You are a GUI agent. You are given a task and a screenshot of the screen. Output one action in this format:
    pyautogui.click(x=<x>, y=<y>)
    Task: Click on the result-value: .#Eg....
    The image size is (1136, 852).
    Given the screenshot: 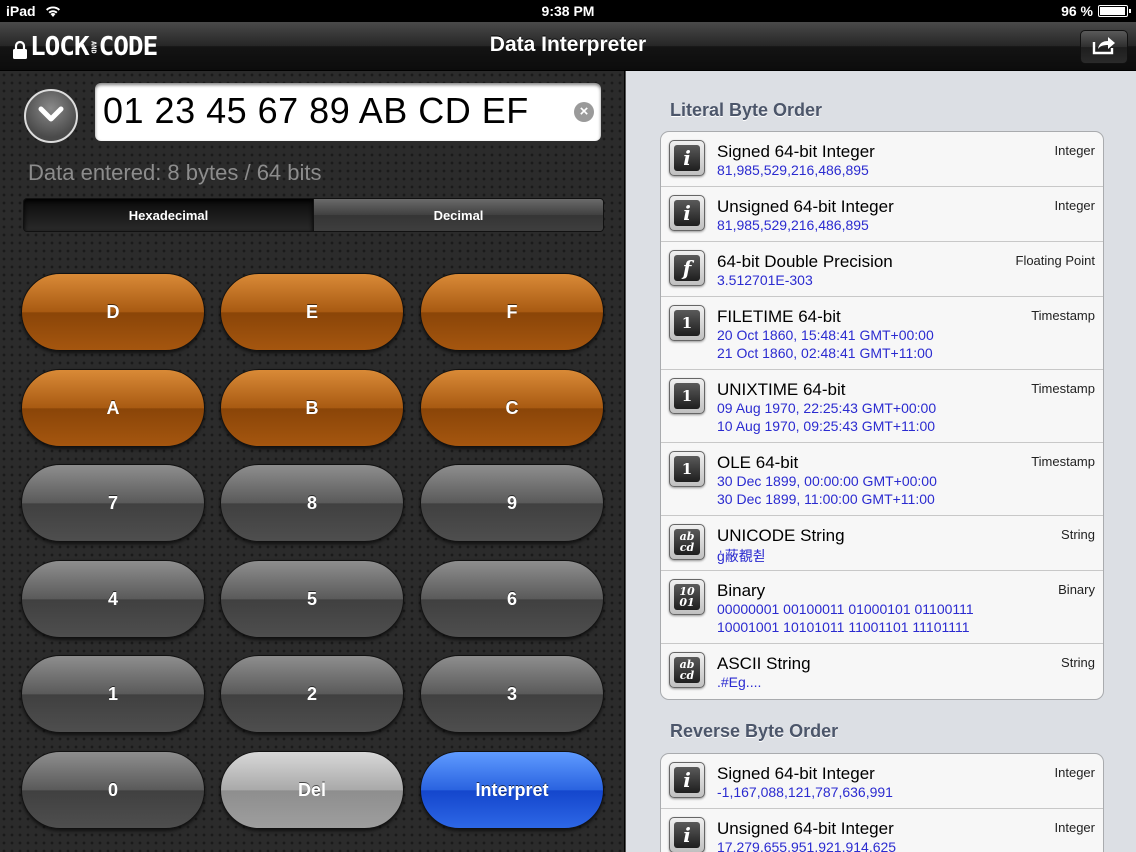 What is the action you would take?
    pyautogui.click(x=739, y=682)
    